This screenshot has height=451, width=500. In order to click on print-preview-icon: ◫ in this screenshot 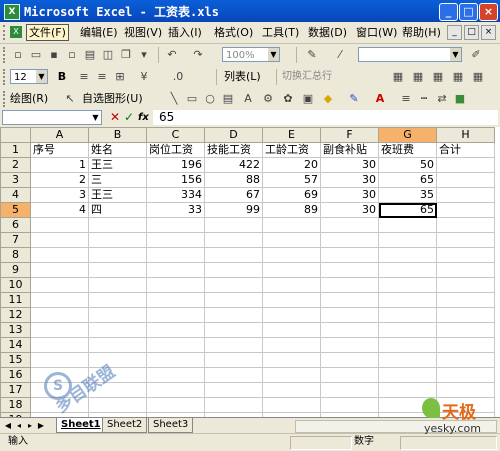, I will do `click(108, 55)`.